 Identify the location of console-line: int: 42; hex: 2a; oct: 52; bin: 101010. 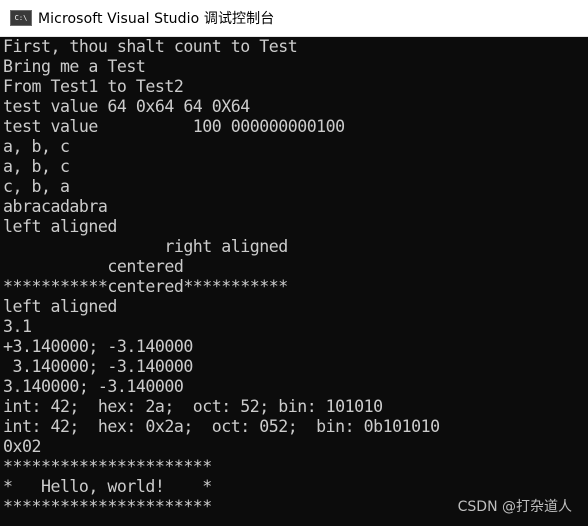
(193, 406).